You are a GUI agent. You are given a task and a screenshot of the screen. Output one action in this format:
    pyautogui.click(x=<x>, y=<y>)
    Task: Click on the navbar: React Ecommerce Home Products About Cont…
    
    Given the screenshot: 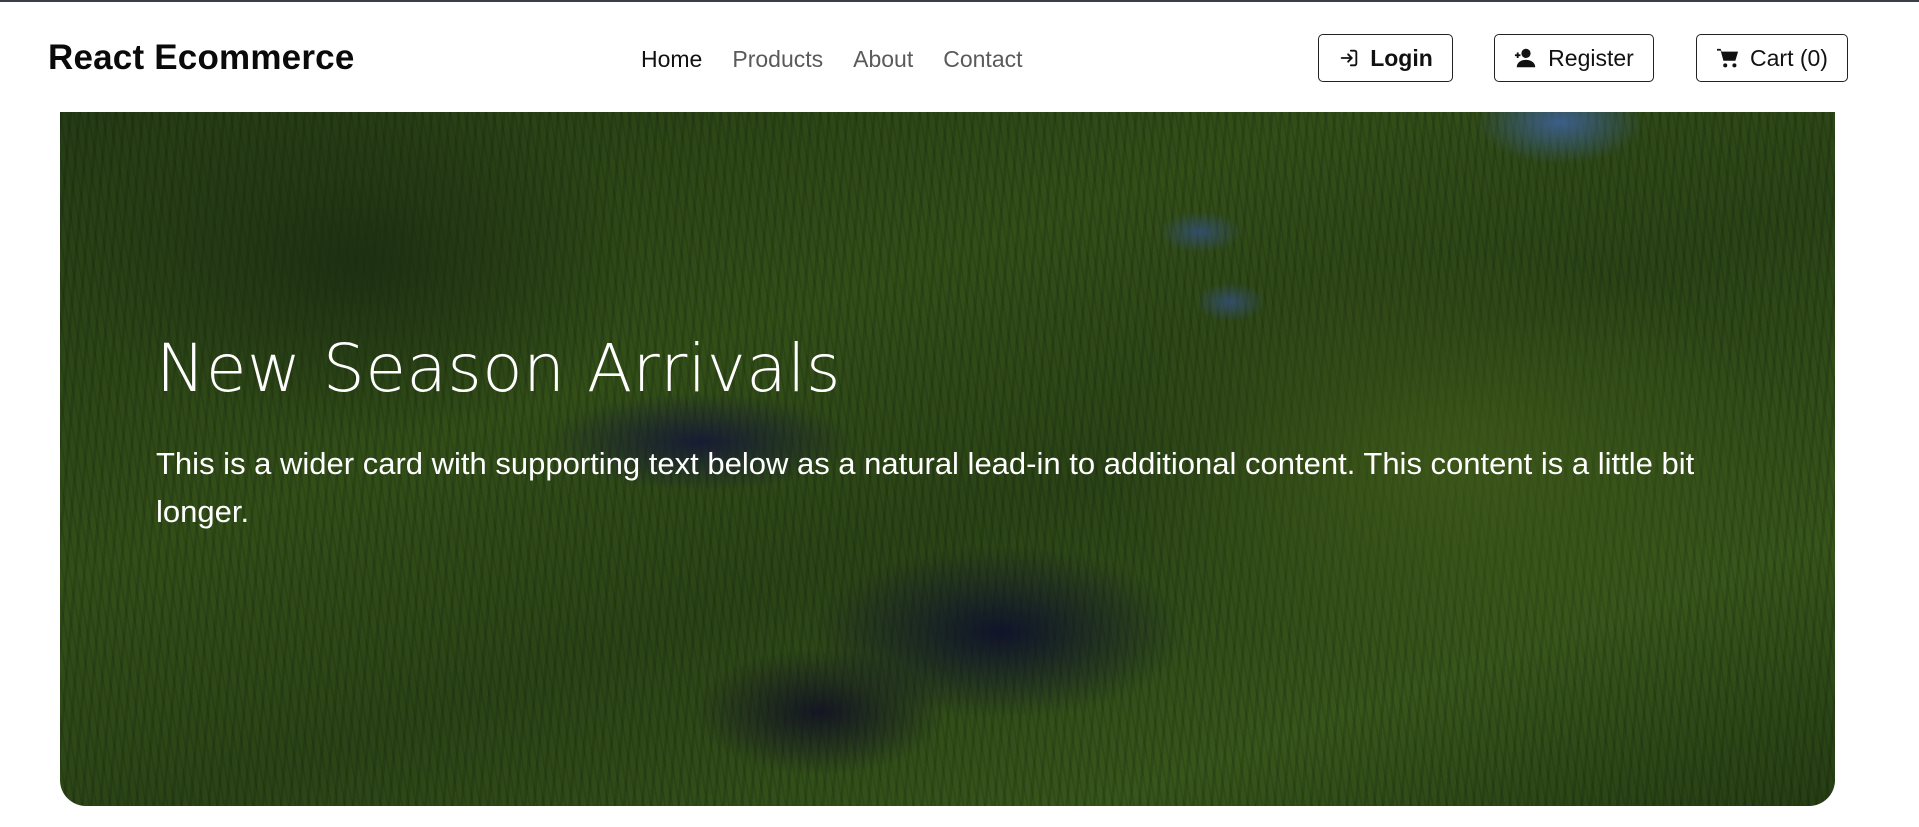 What is the action you would take?
    pyautogui.click(x=959, y=56)
    